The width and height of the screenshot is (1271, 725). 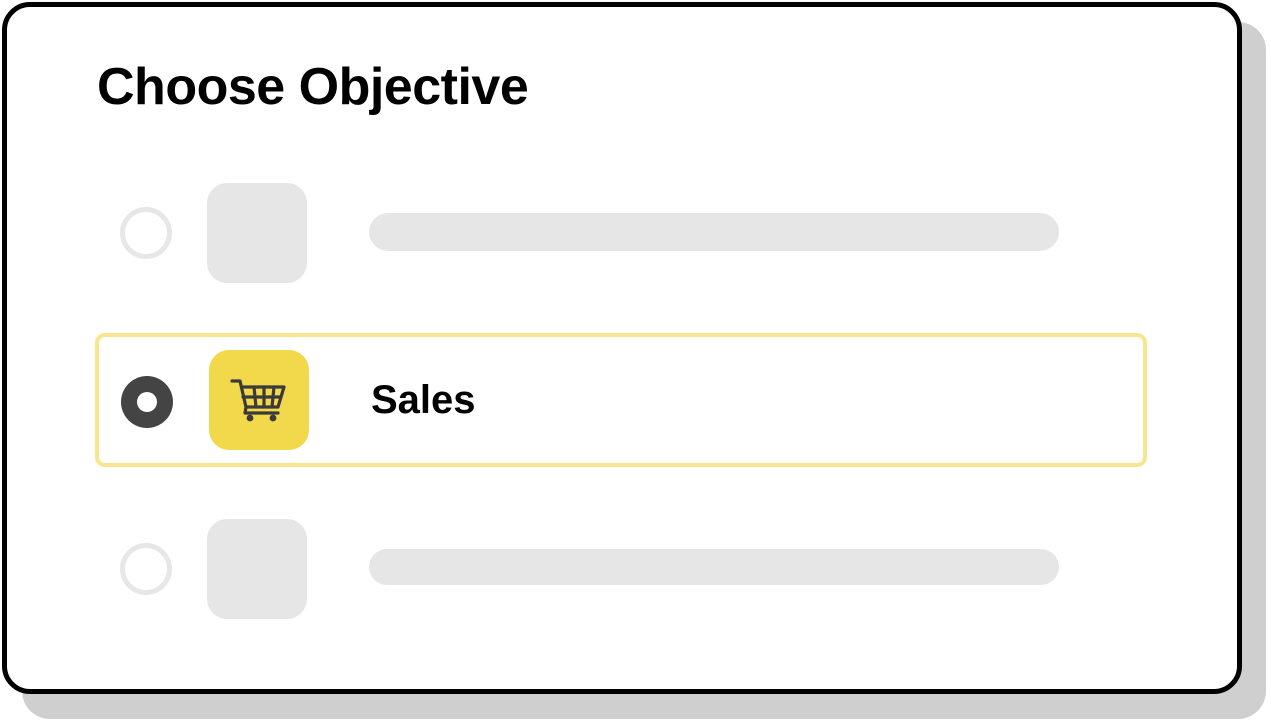 What do you see at coordinates (147, 402) in the screenshot?
I see `objective-radio-sales` at bounding box center [147, 402].